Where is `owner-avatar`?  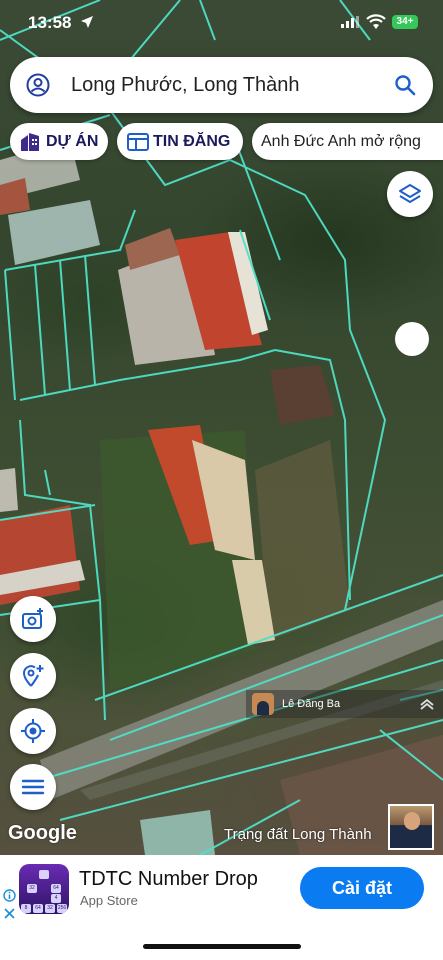 owner-avatar is located at coordinates (263, 704).